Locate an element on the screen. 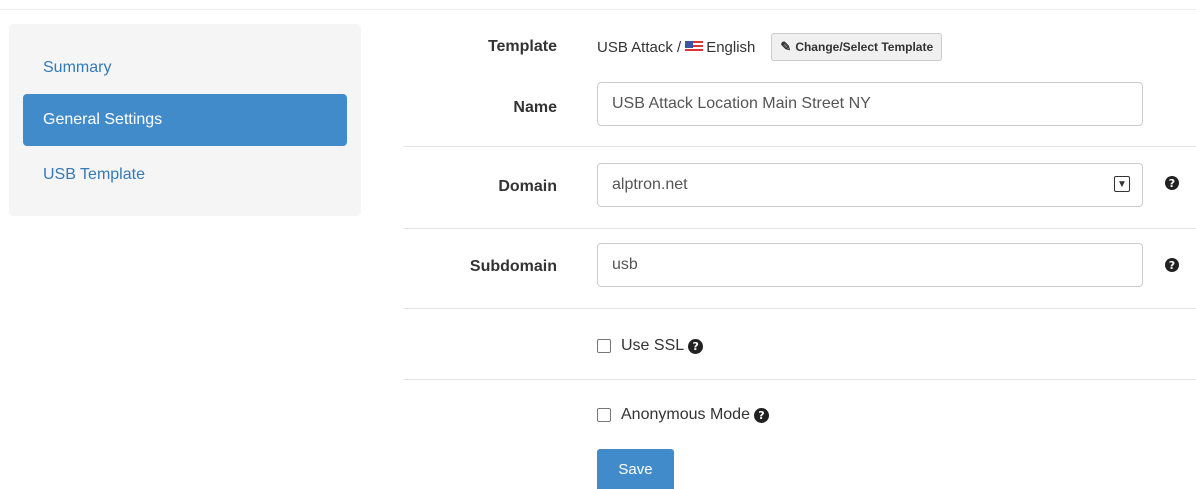 The image size is (1196, 489). name-value: USB Attack Location Main Street NY is located at coordinates (741, 103).